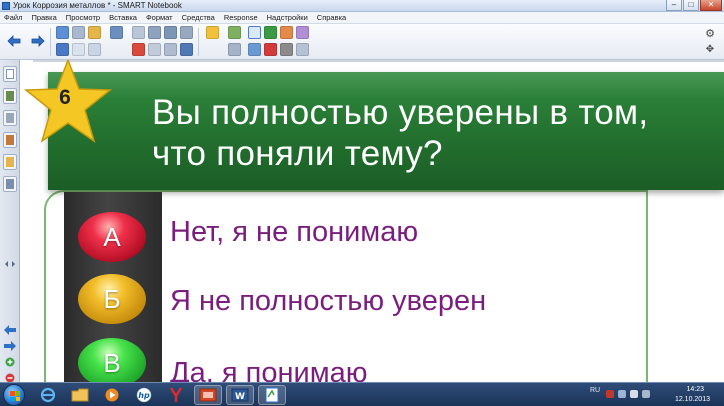 Image resolution: width=724 pixels, height=406 pixels. I want to click on tab-properties, so click(10, 140).